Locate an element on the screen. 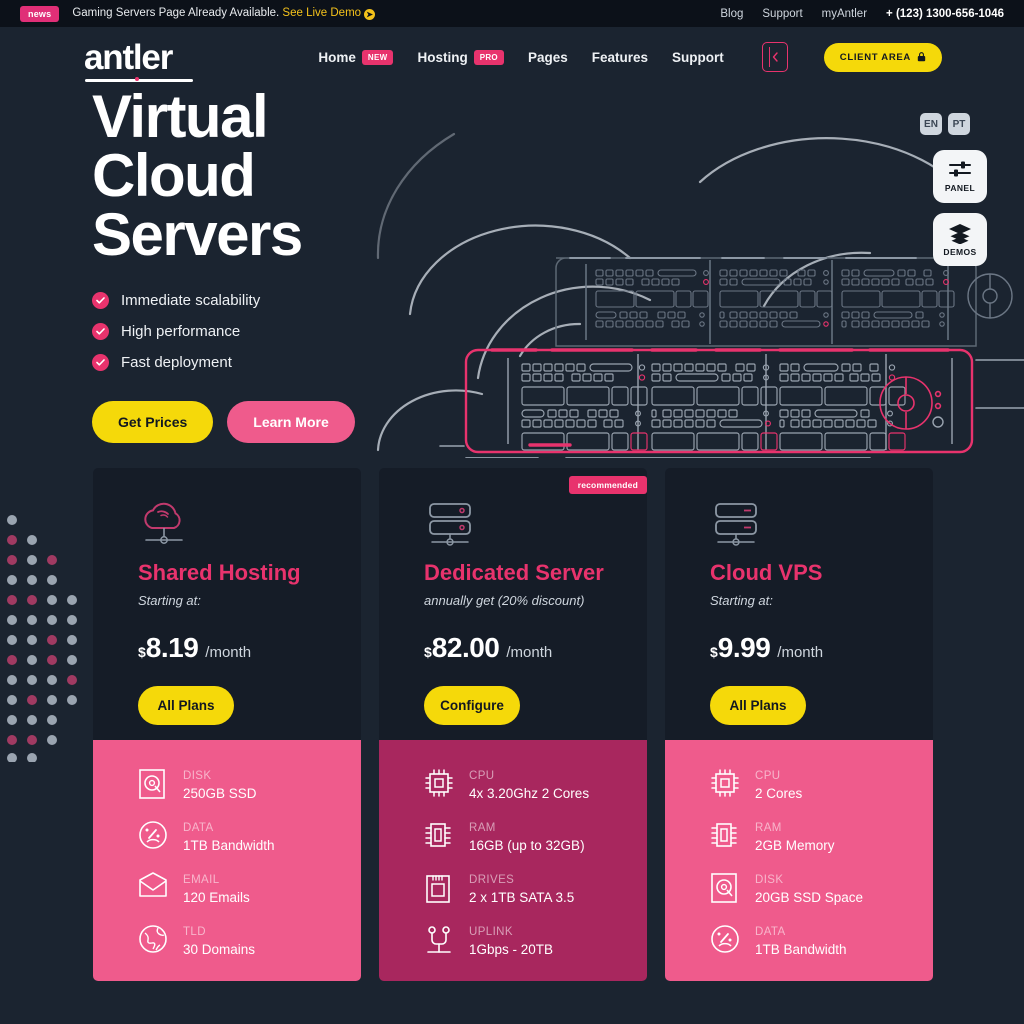 The height and width of the screenshot is (1024, 1024). hero-title-line-3: Servers is located at coordinates (197, 234).